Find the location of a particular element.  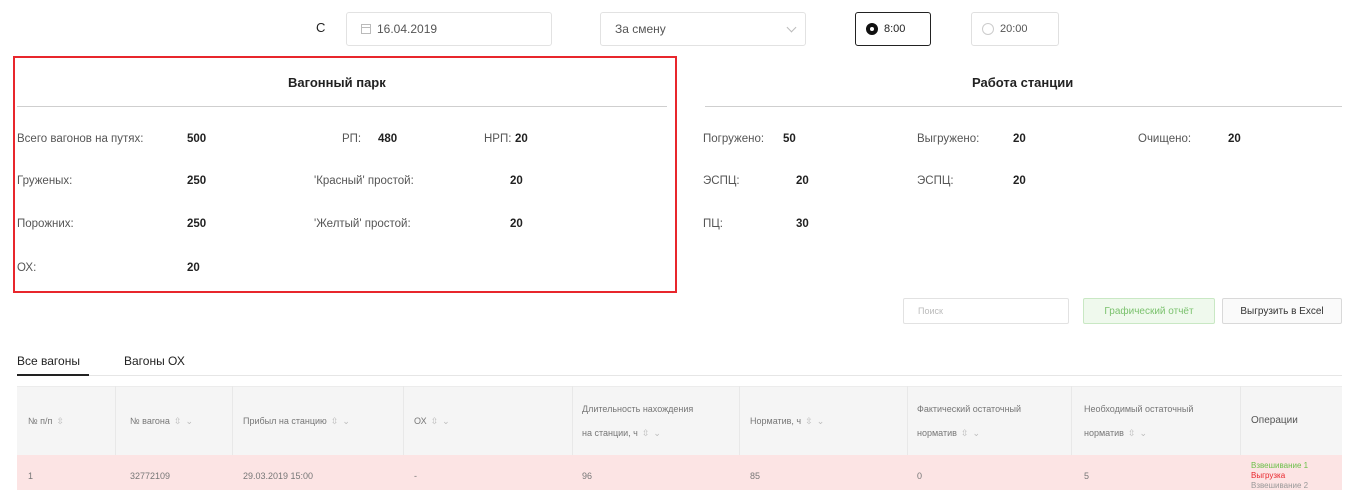

ox-value: 20 is located at coordinates (193, 268).